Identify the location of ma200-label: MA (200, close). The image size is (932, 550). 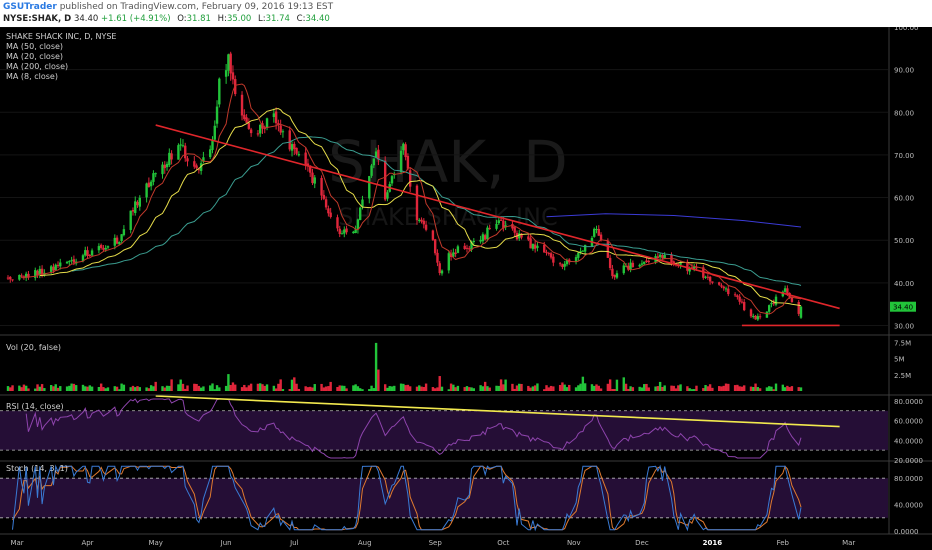
(37, 66).